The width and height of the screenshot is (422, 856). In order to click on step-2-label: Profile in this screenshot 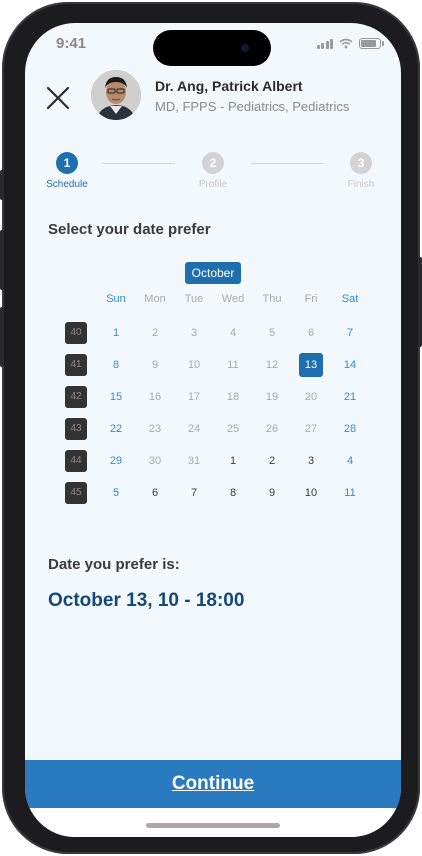, I will do `click(213, 184)`.